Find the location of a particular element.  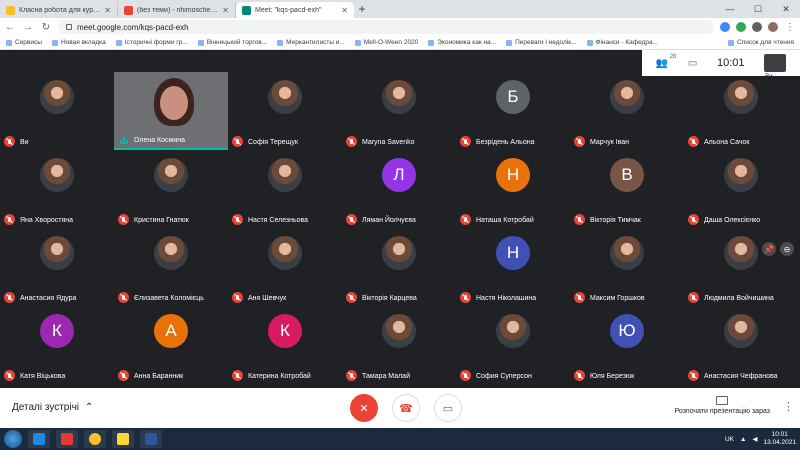

present-now-button: Розпочати презентацію зараз is located at coordinates (722, 405).